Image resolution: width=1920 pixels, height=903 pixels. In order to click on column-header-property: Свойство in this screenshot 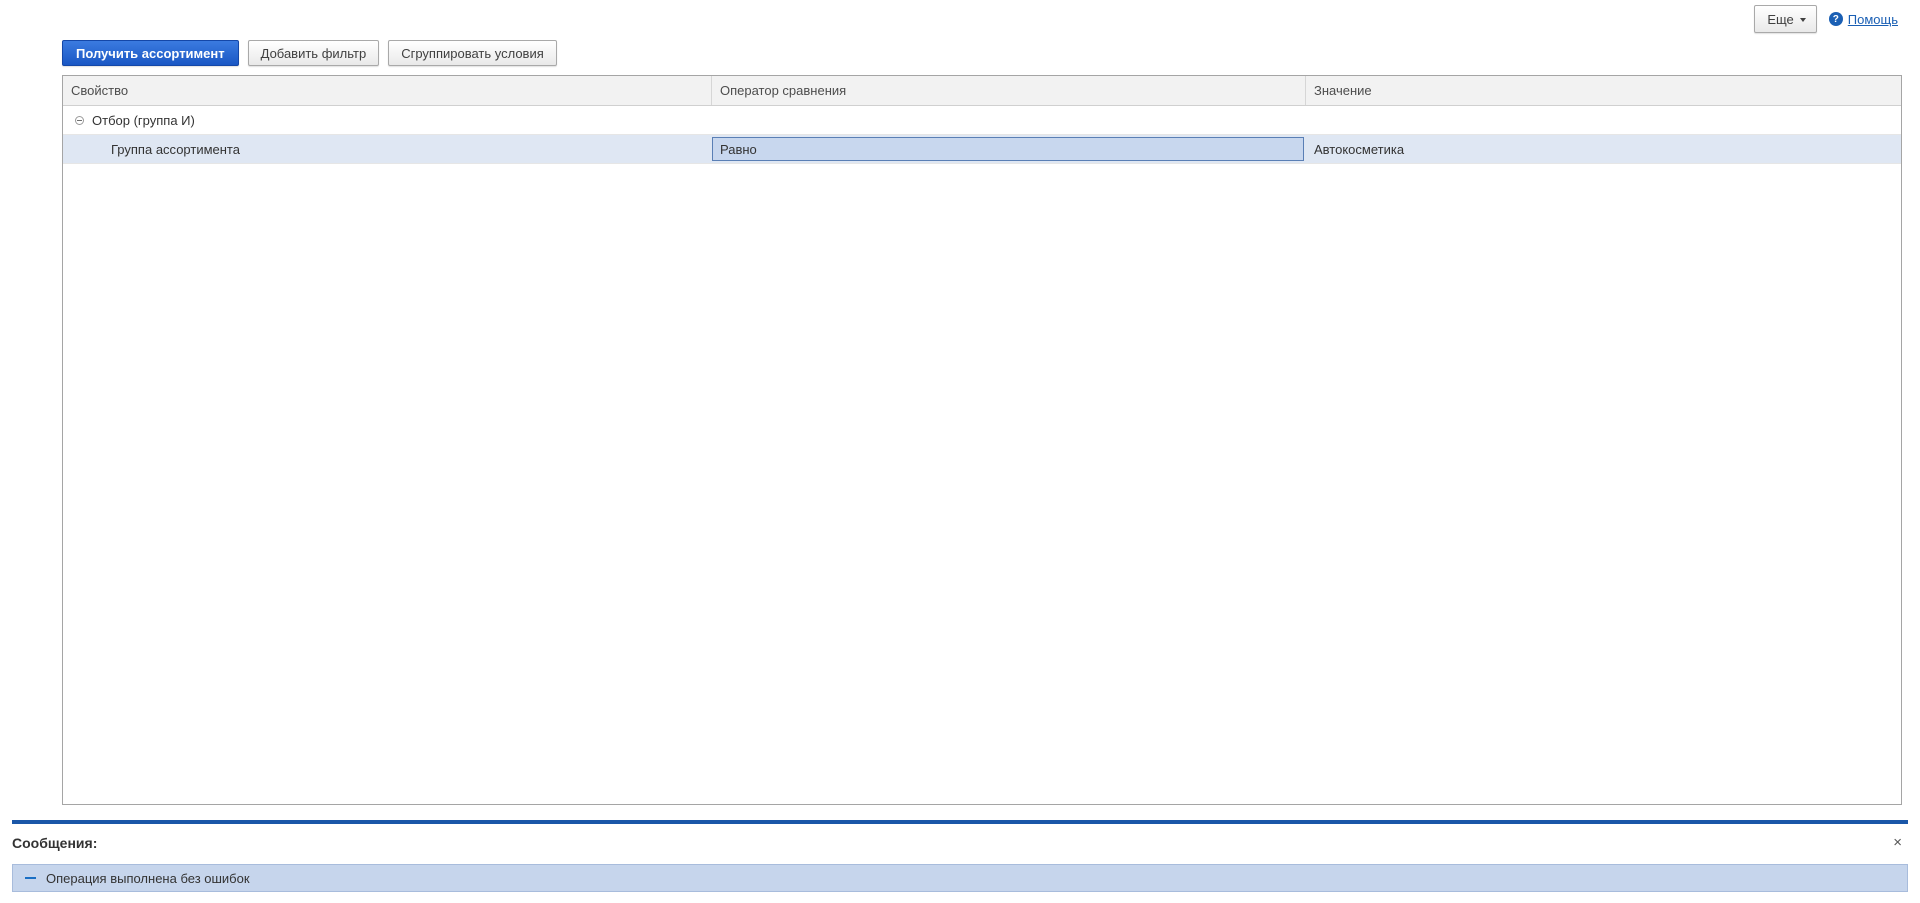, I will do `click(387, 90)`.